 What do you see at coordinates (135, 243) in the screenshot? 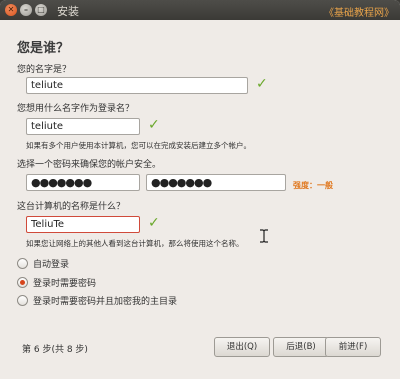
I see `computer-name-hint: 如果您让网络上的其他人看到这台计算机，那么将使用这个名称。` at bounding box center [135, 243].